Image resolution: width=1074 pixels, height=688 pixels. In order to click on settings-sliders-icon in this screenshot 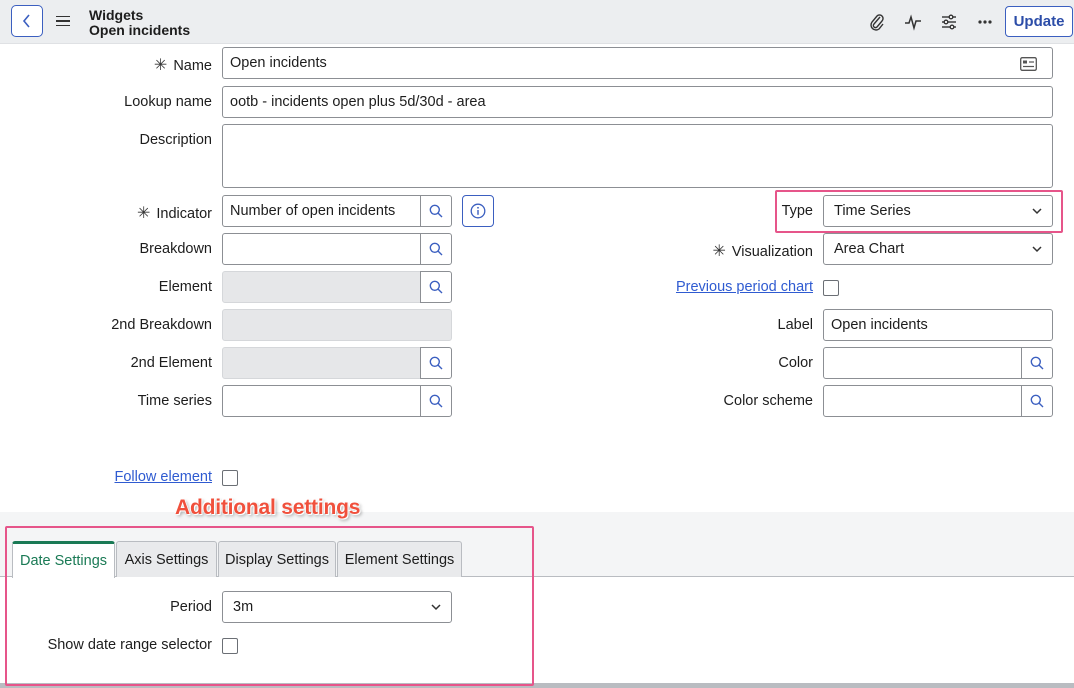, I will do `click(949, 22)`.